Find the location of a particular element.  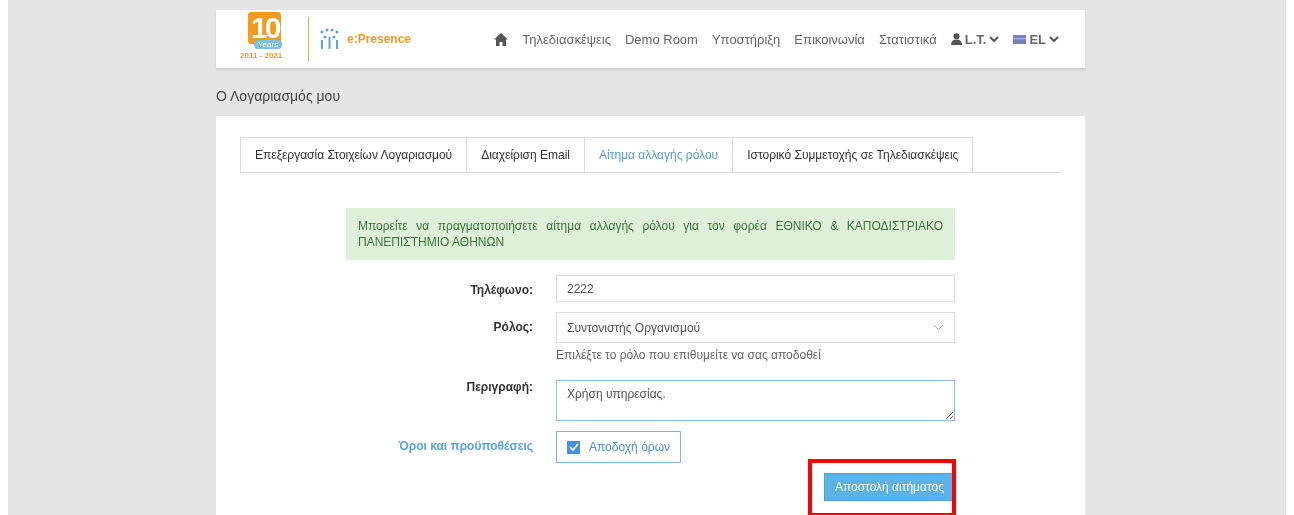

field-label: Περιγραφή: is located at coordinates (499, 387).